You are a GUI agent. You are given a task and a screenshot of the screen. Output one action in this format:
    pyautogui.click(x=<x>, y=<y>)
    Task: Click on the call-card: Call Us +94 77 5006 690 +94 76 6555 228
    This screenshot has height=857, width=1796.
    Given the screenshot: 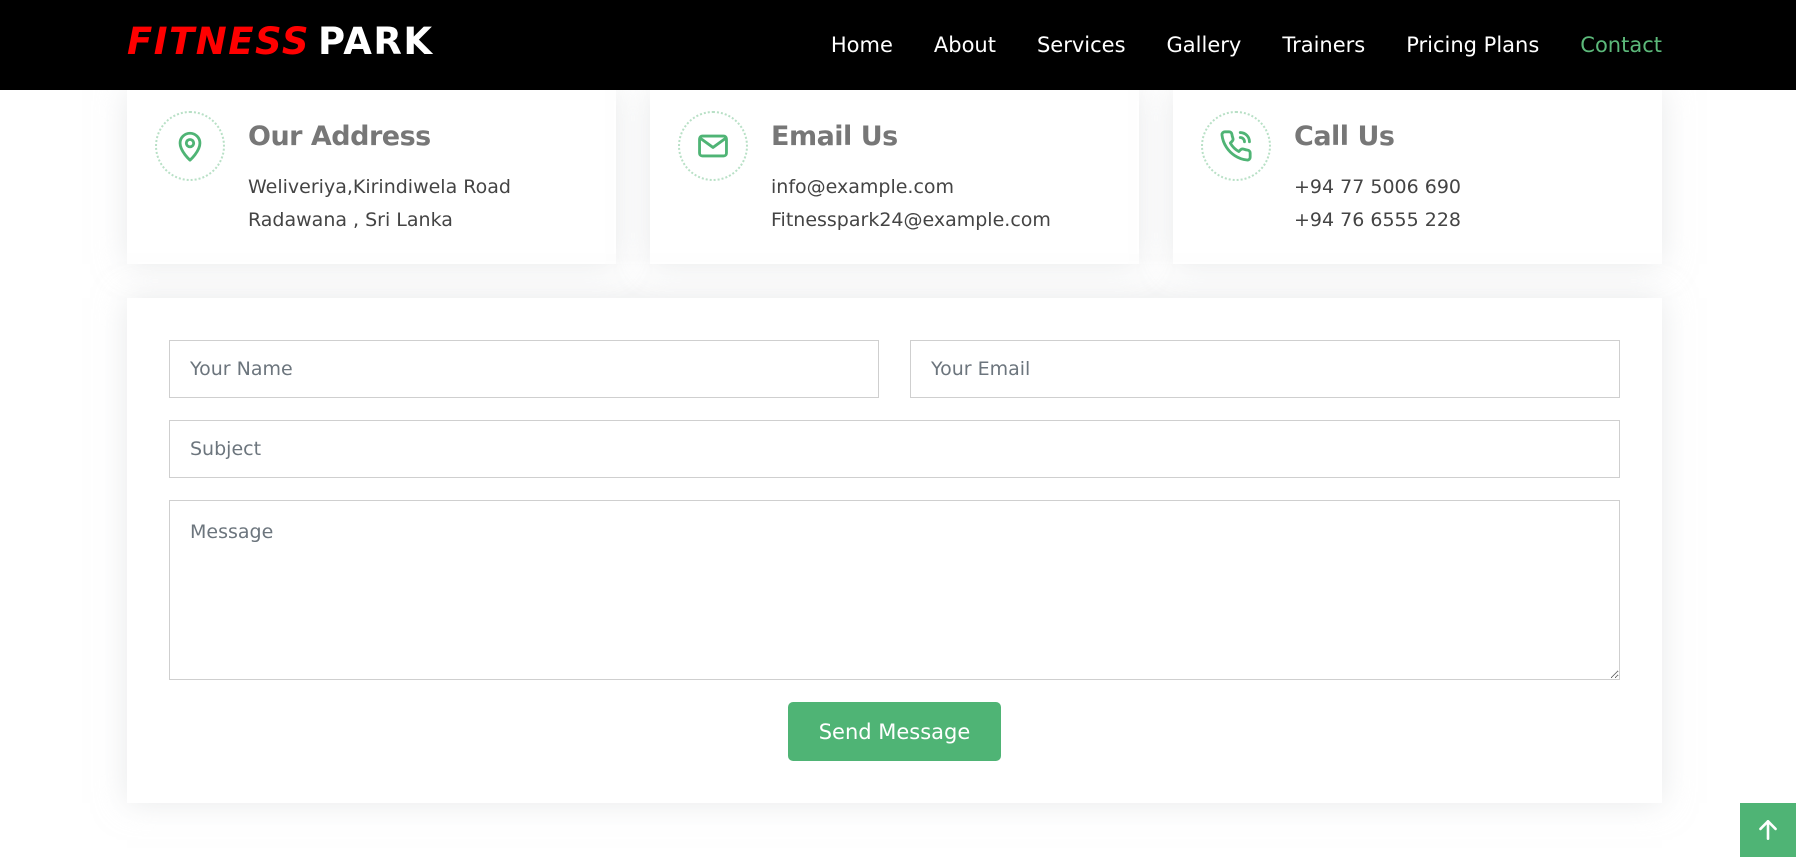 What is the action you would take?
    pyautogui.click(x=1417, y=177)
    